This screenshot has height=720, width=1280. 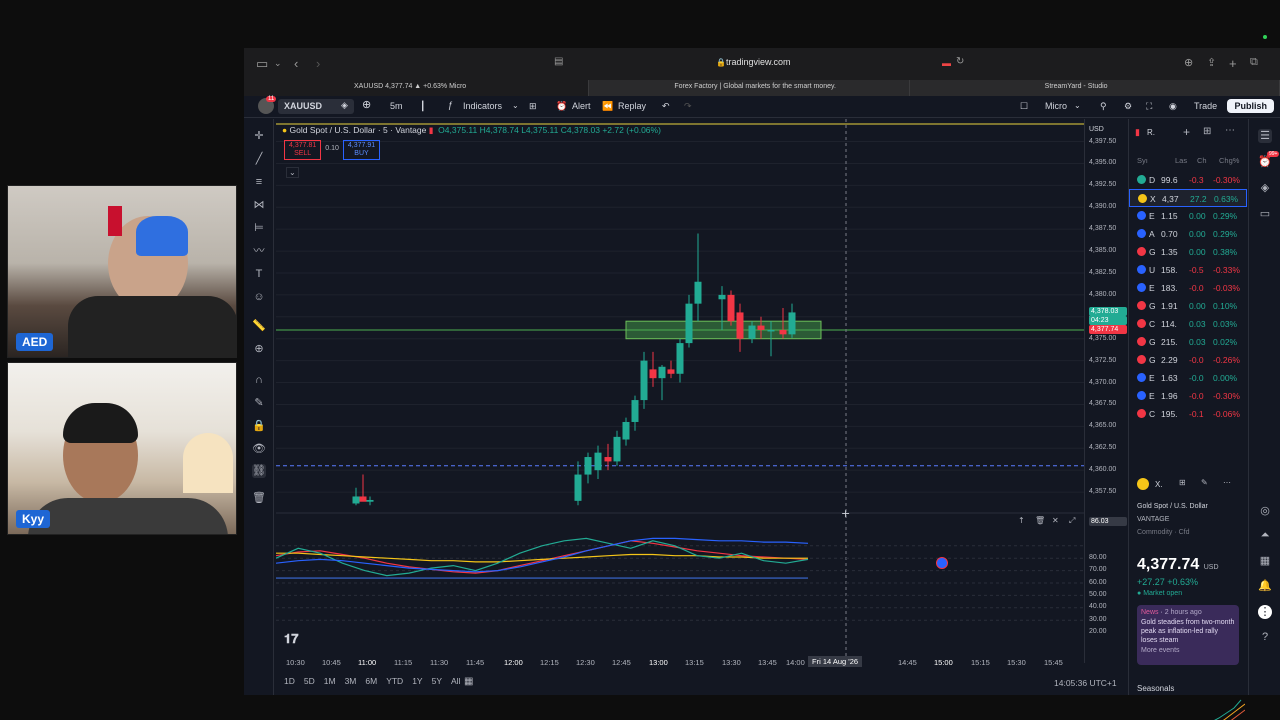 I want to click on watchlist-name: R., so click(x=1151, y=132).